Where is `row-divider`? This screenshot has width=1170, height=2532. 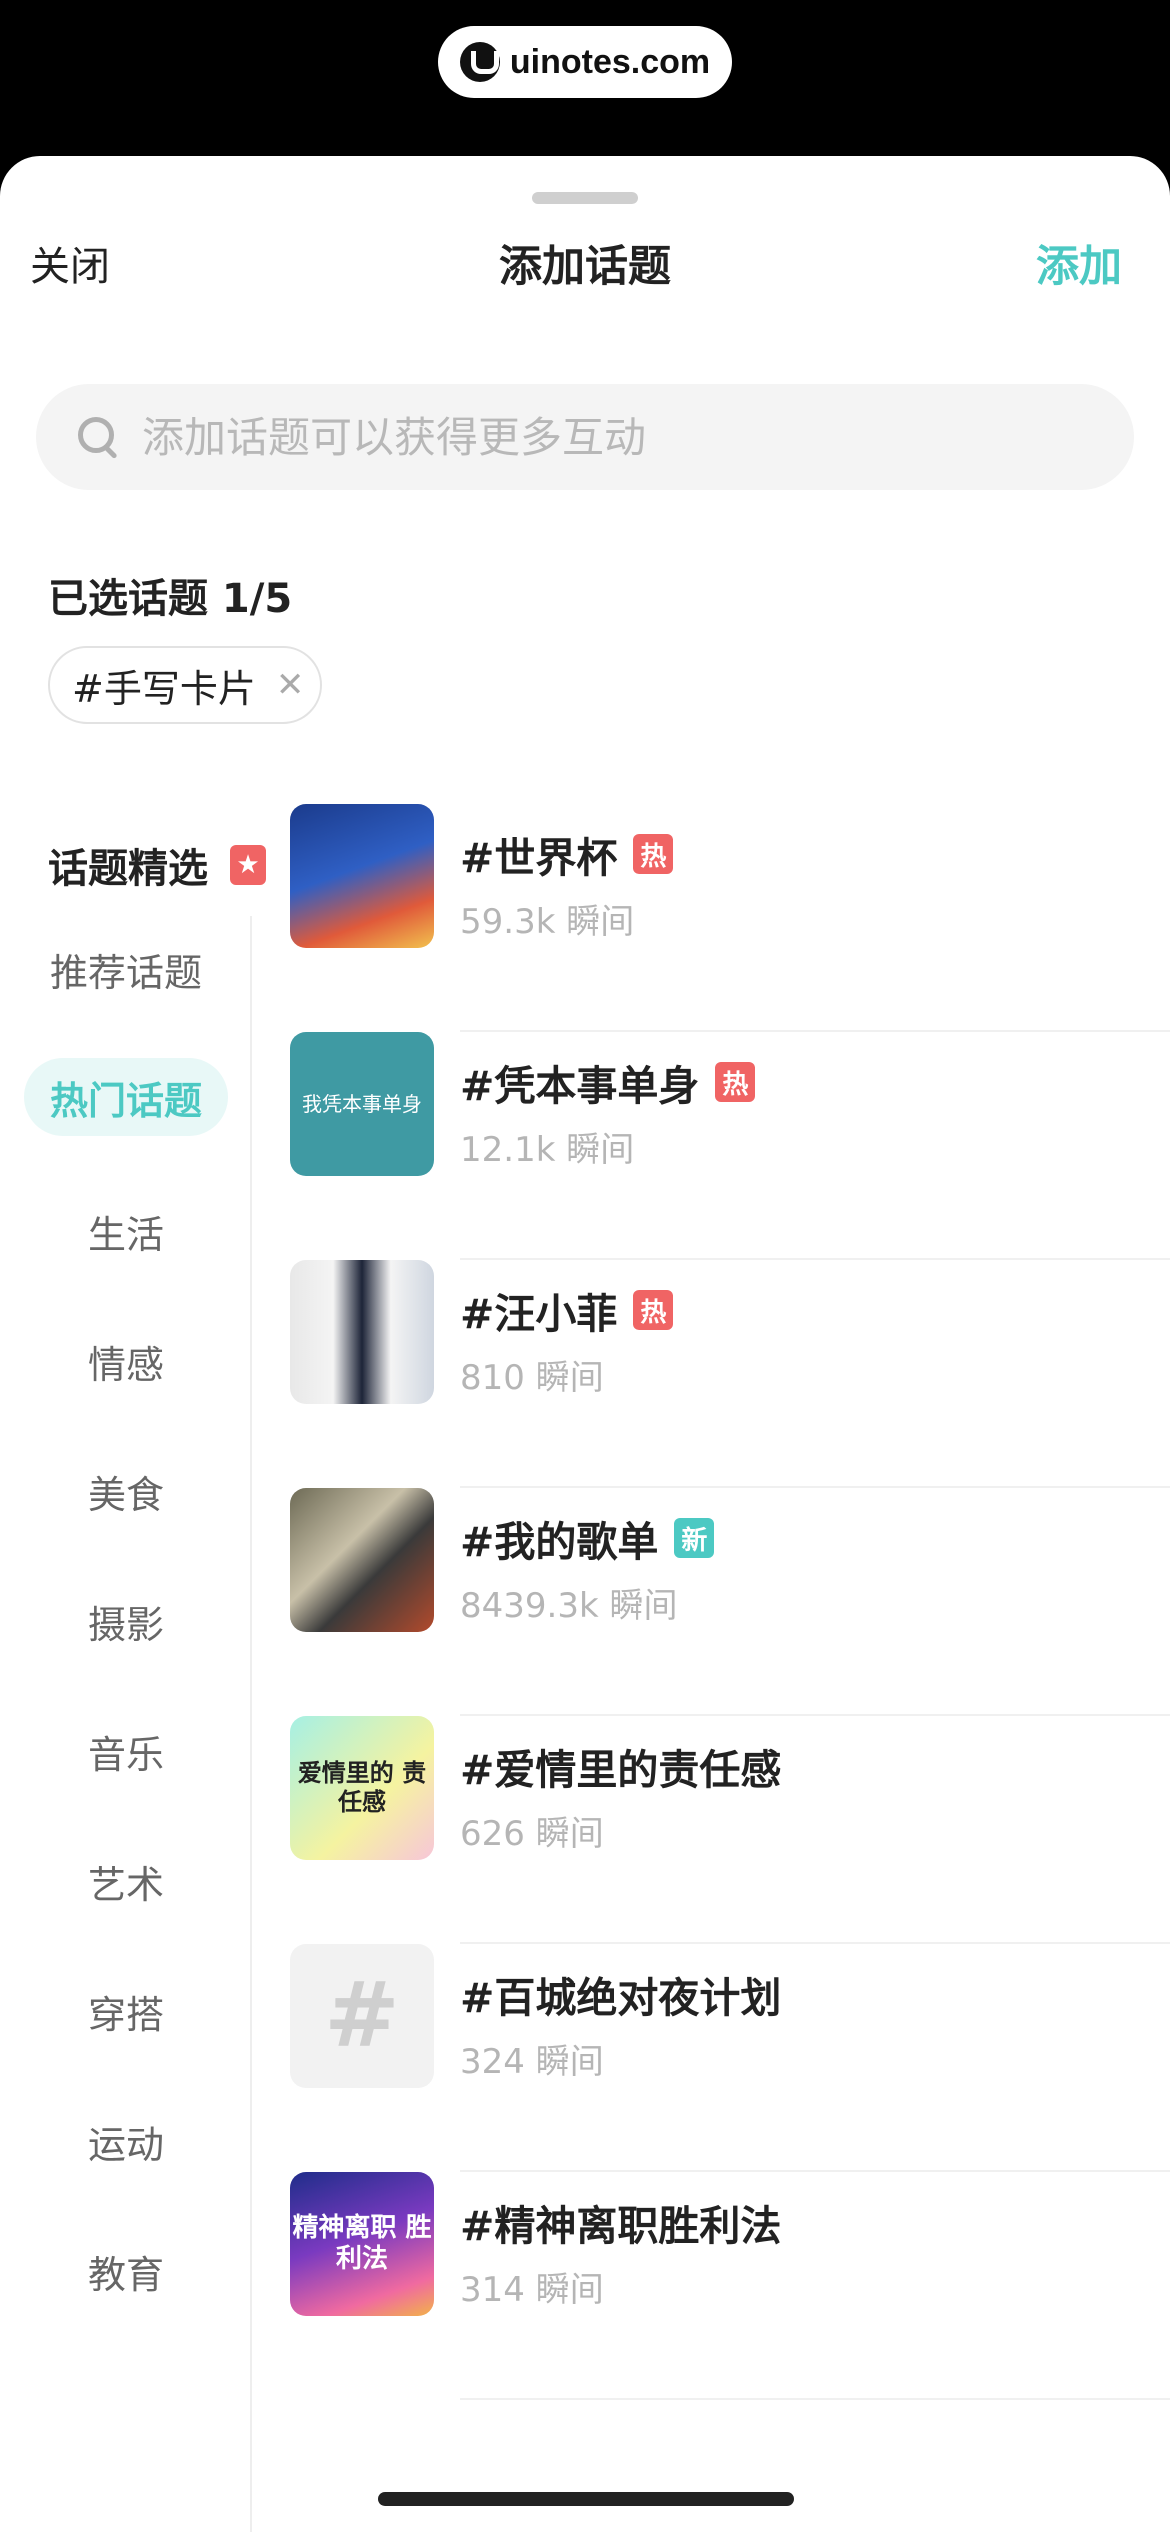 row-divider is located at coordinates (815, 2399).